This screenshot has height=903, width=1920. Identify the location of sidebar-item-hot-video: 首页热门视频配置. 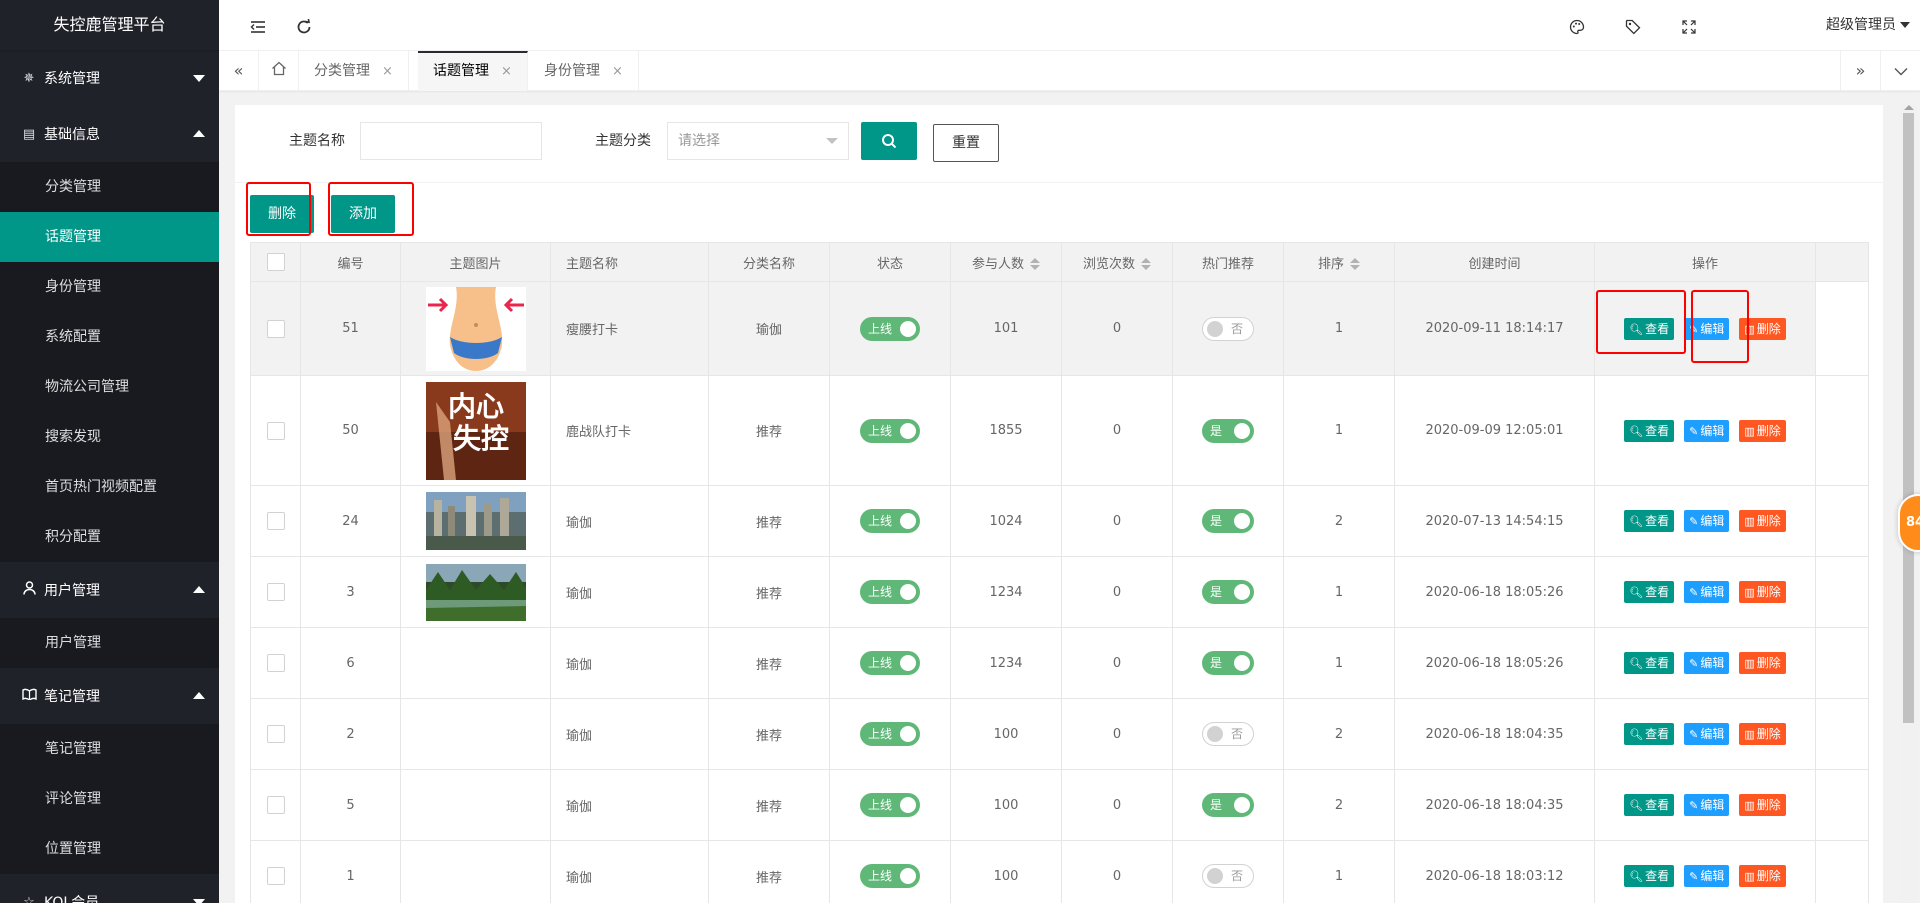
(109, 487).